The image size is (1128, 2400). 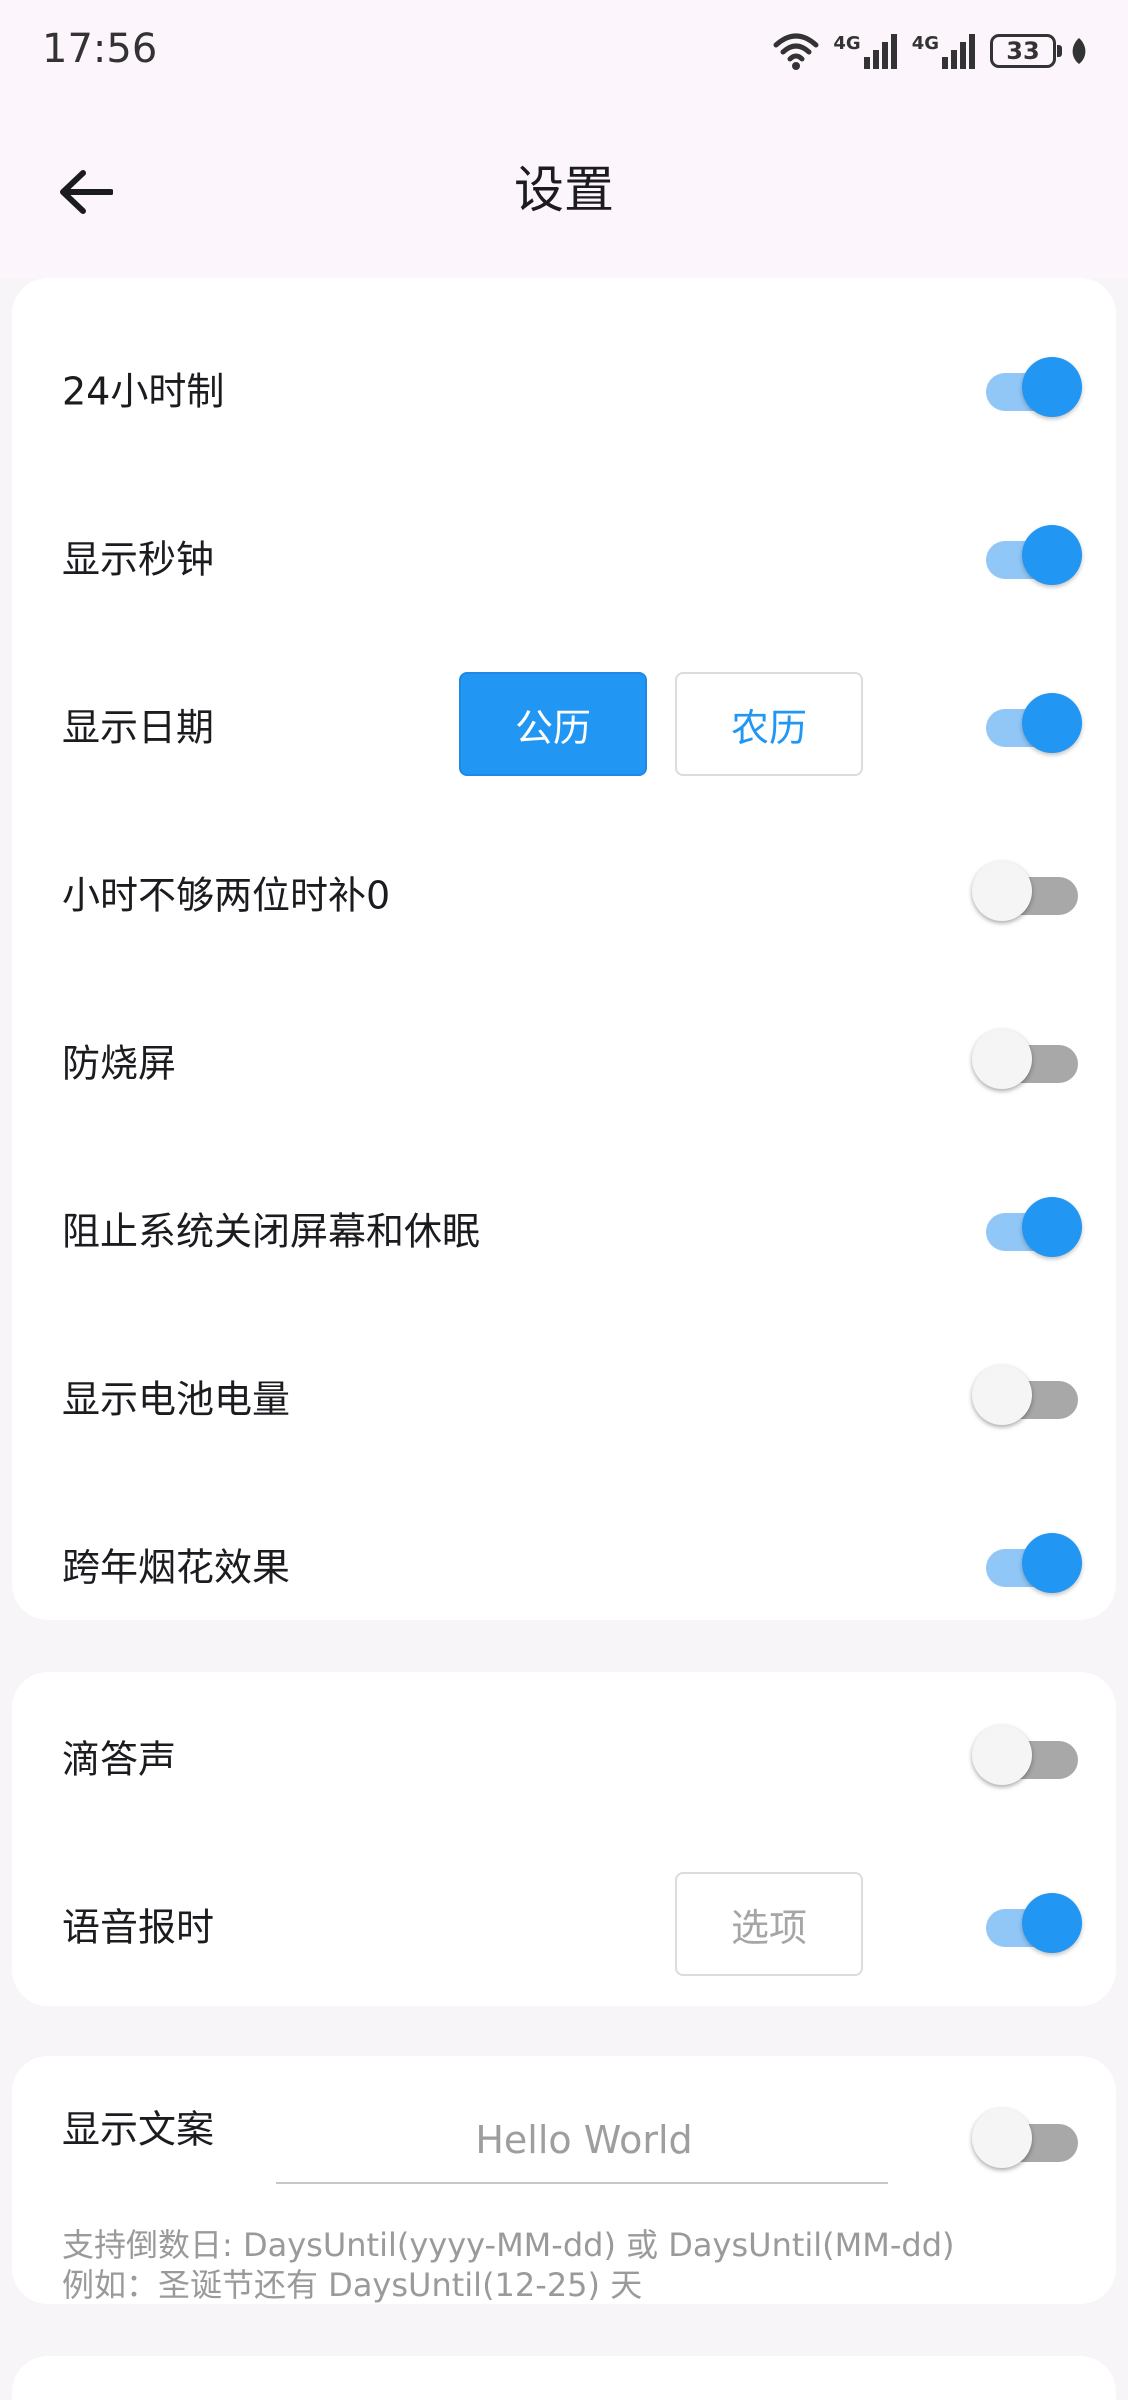 What do you see at coordinates (176, 1399) in the screenshot?
I see `setting-label: 显示电池电量` at bounding box center [176, 1399].